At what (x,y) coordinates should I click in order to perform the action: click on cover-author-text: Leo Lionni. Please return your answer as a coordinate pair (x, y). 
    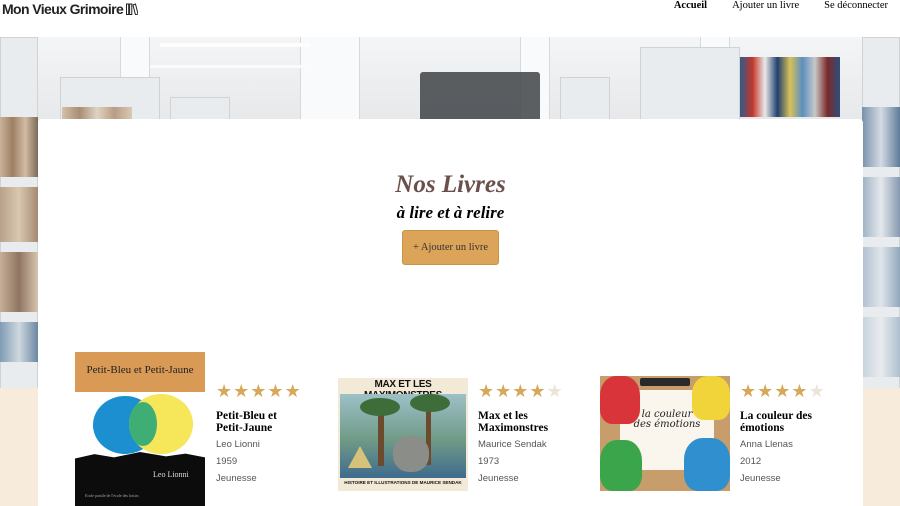
    Looking at the image, I should click on (171, 474).